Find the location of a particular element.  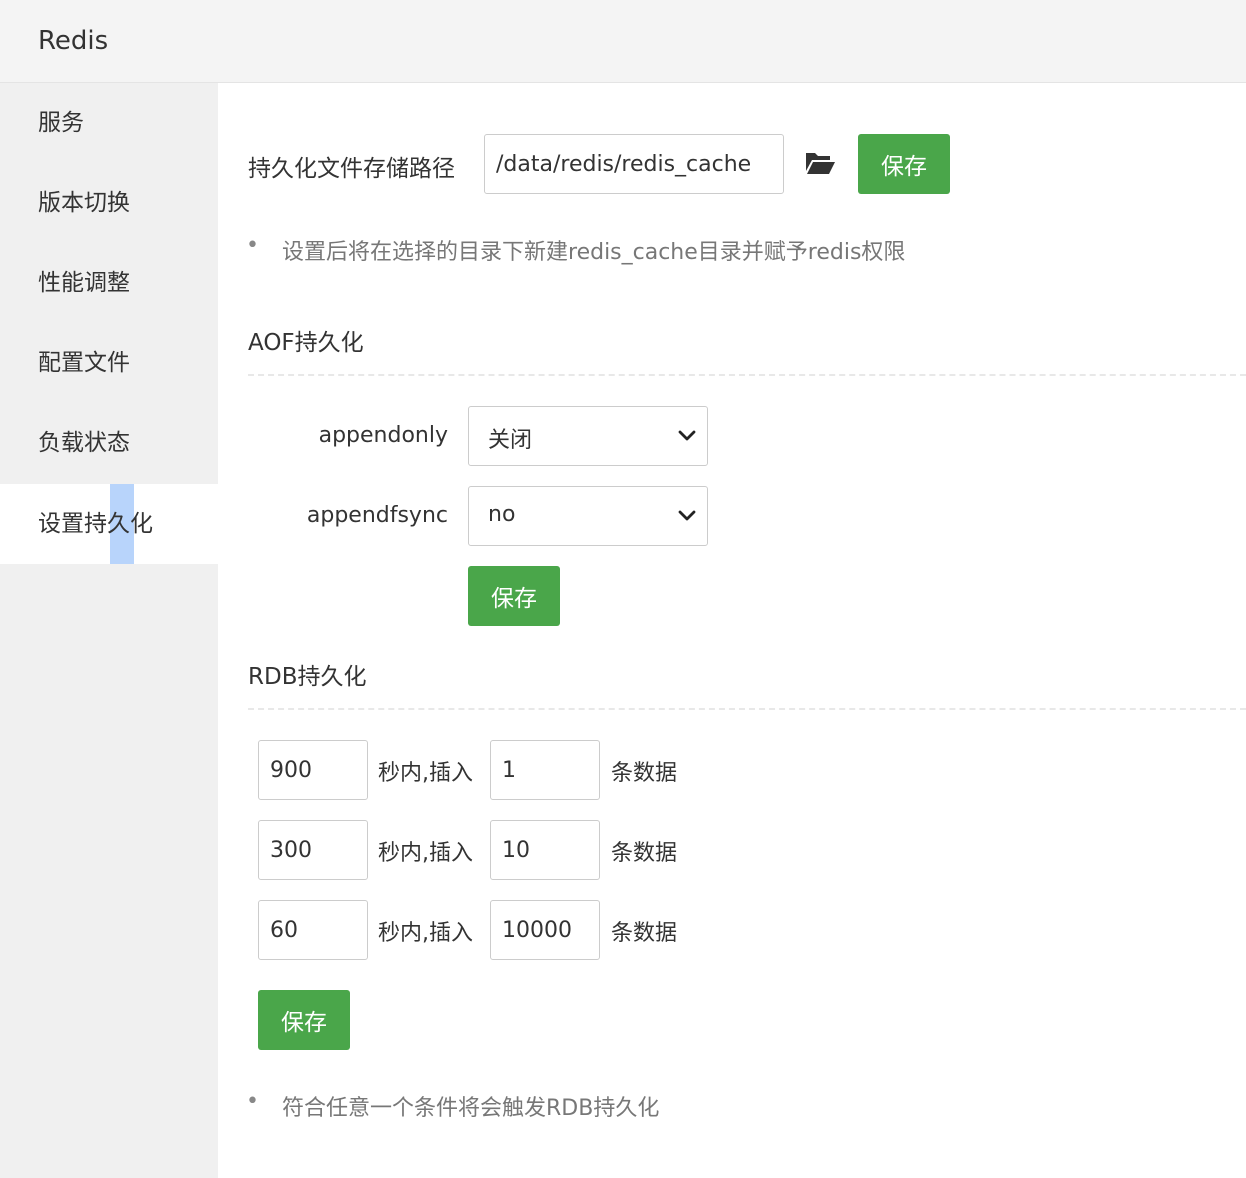

aof-section-title: AOF持久化 is located at coordinates (306, 343).